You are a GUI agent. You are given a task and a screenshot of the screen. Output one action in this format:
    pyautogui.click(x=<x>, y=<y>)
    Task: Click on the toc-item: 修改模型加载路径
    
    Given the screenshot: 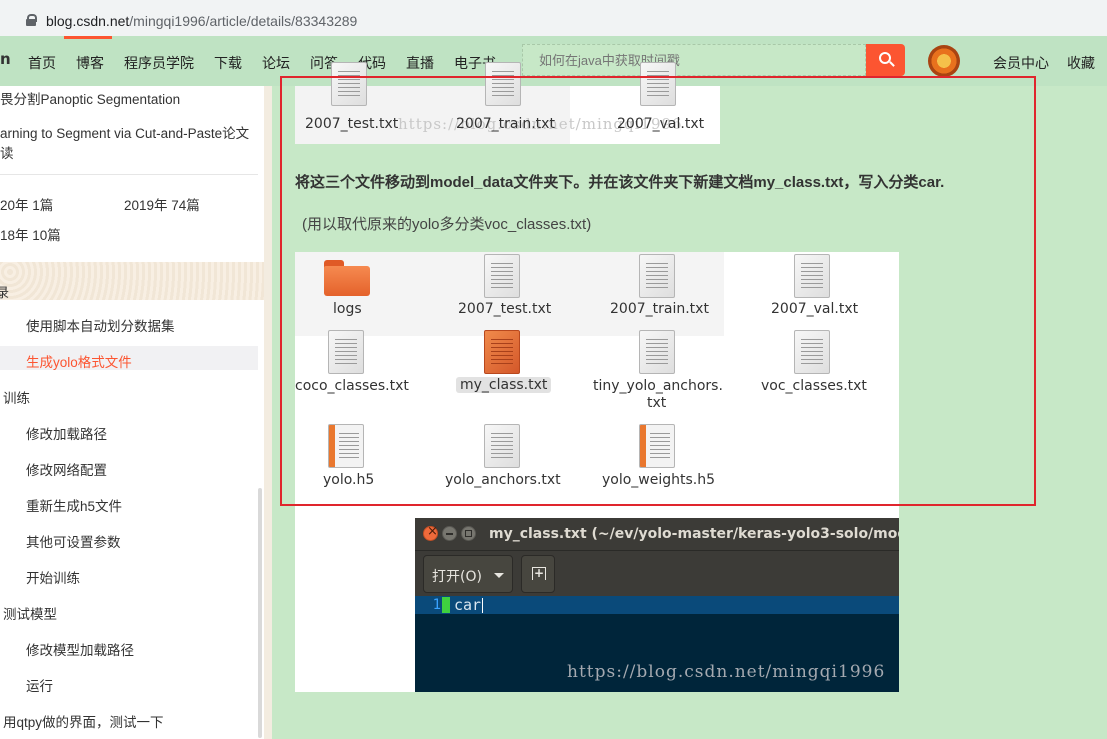 What is the action you would take?
    pyautogui.click(x=80, y=649)
    